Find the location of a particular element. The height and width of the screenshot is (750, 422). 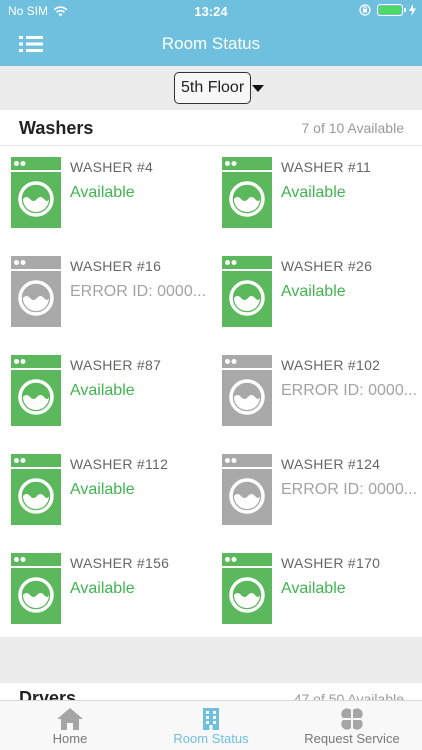

washer-card: WASHER #11 Available is located at coordinates (322, 194).